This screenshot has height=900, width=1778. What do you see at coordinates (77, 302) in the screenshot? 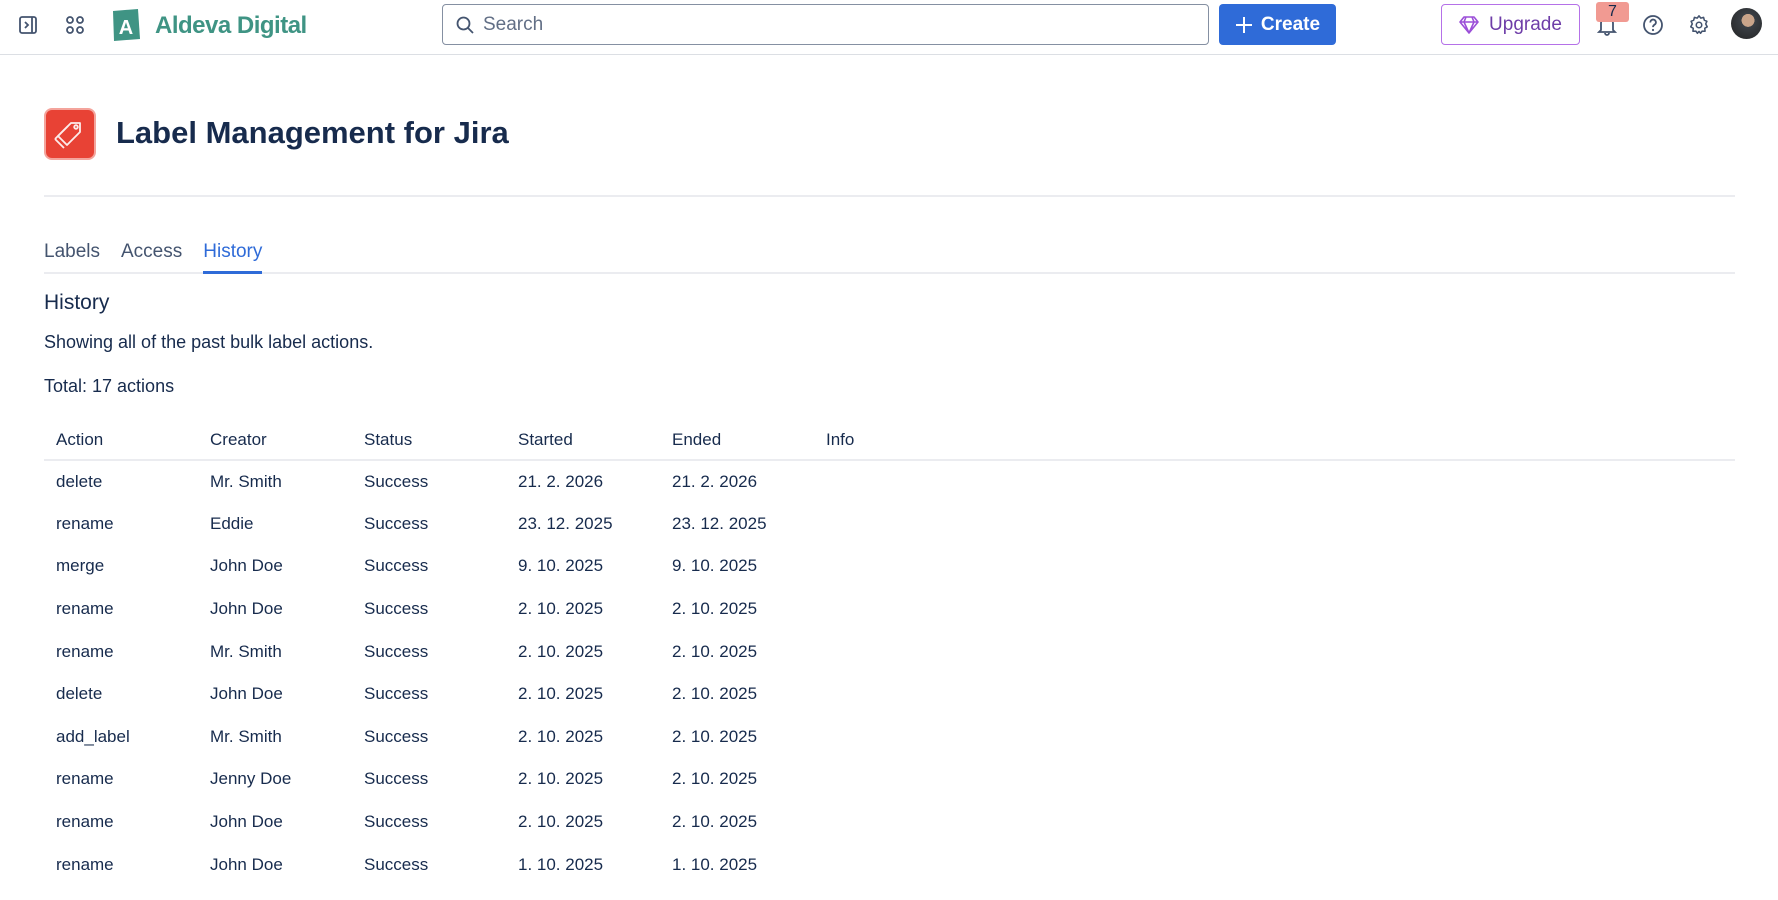
I see `section-heading: History` at bounding box center [77, 302].